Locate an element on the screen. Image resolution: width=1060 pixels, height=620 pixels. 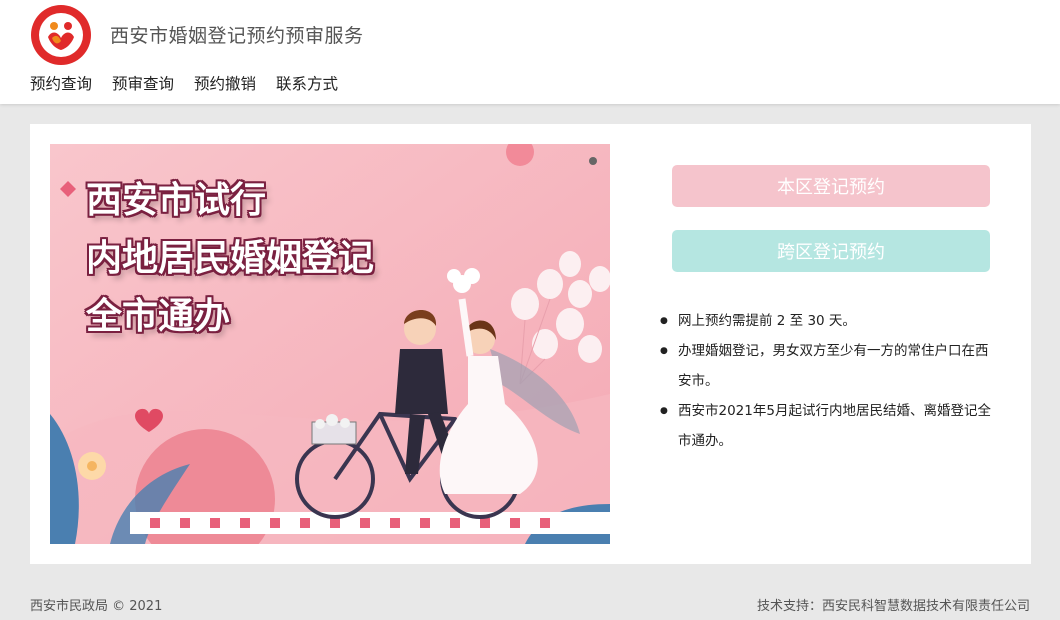
footer-copyright: 西安市民政局 © 2021 is located at coordinates (96, 606).